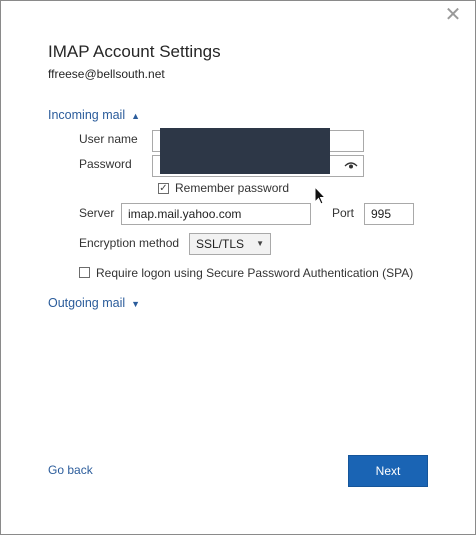 Image resolution: width=476 pixels, height=535 pixels. Describe the element at coordinates (220, 244) in the screenshot. I see `encryption-value: SSL/TLS` at that location.